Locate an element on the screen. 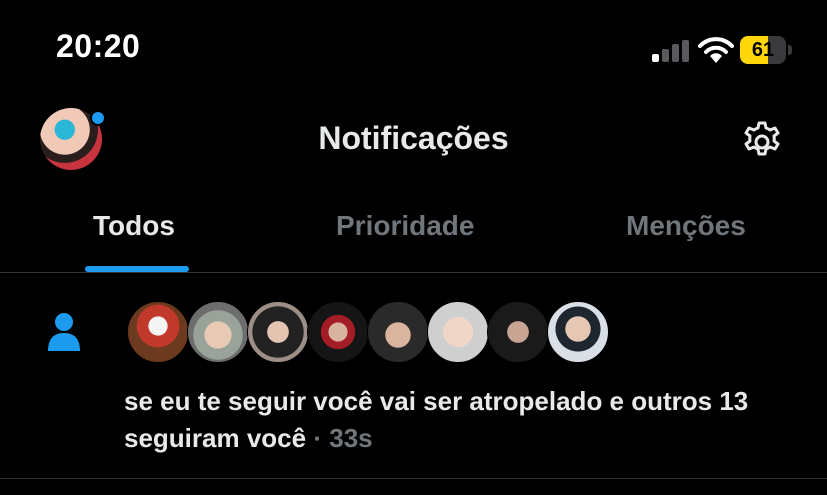 The width and height of the screenshot is (827, 495). tab-todos: Todos is located at coordinates (134, 226).